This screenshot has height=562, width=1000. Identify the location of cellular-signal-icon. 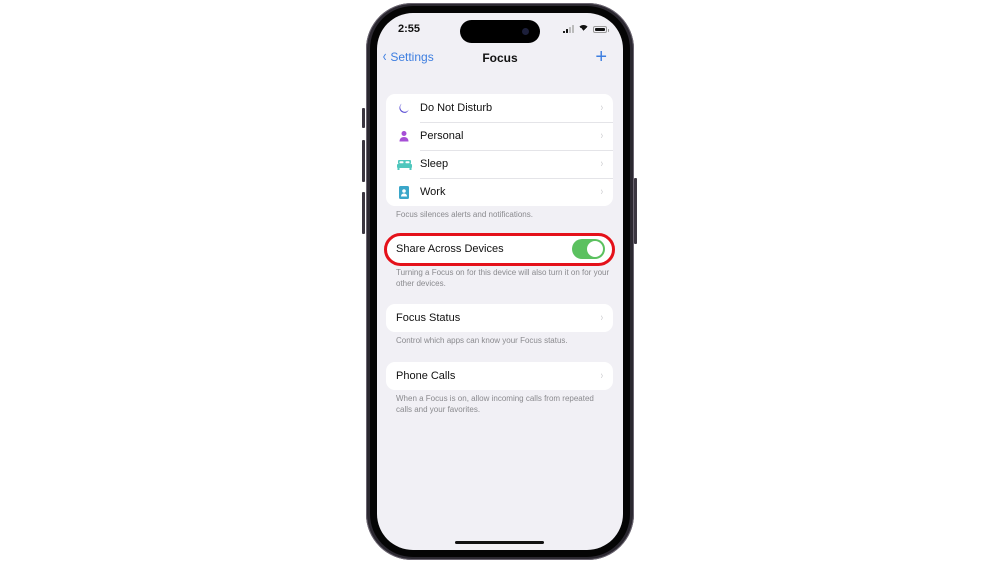
(568, 29).